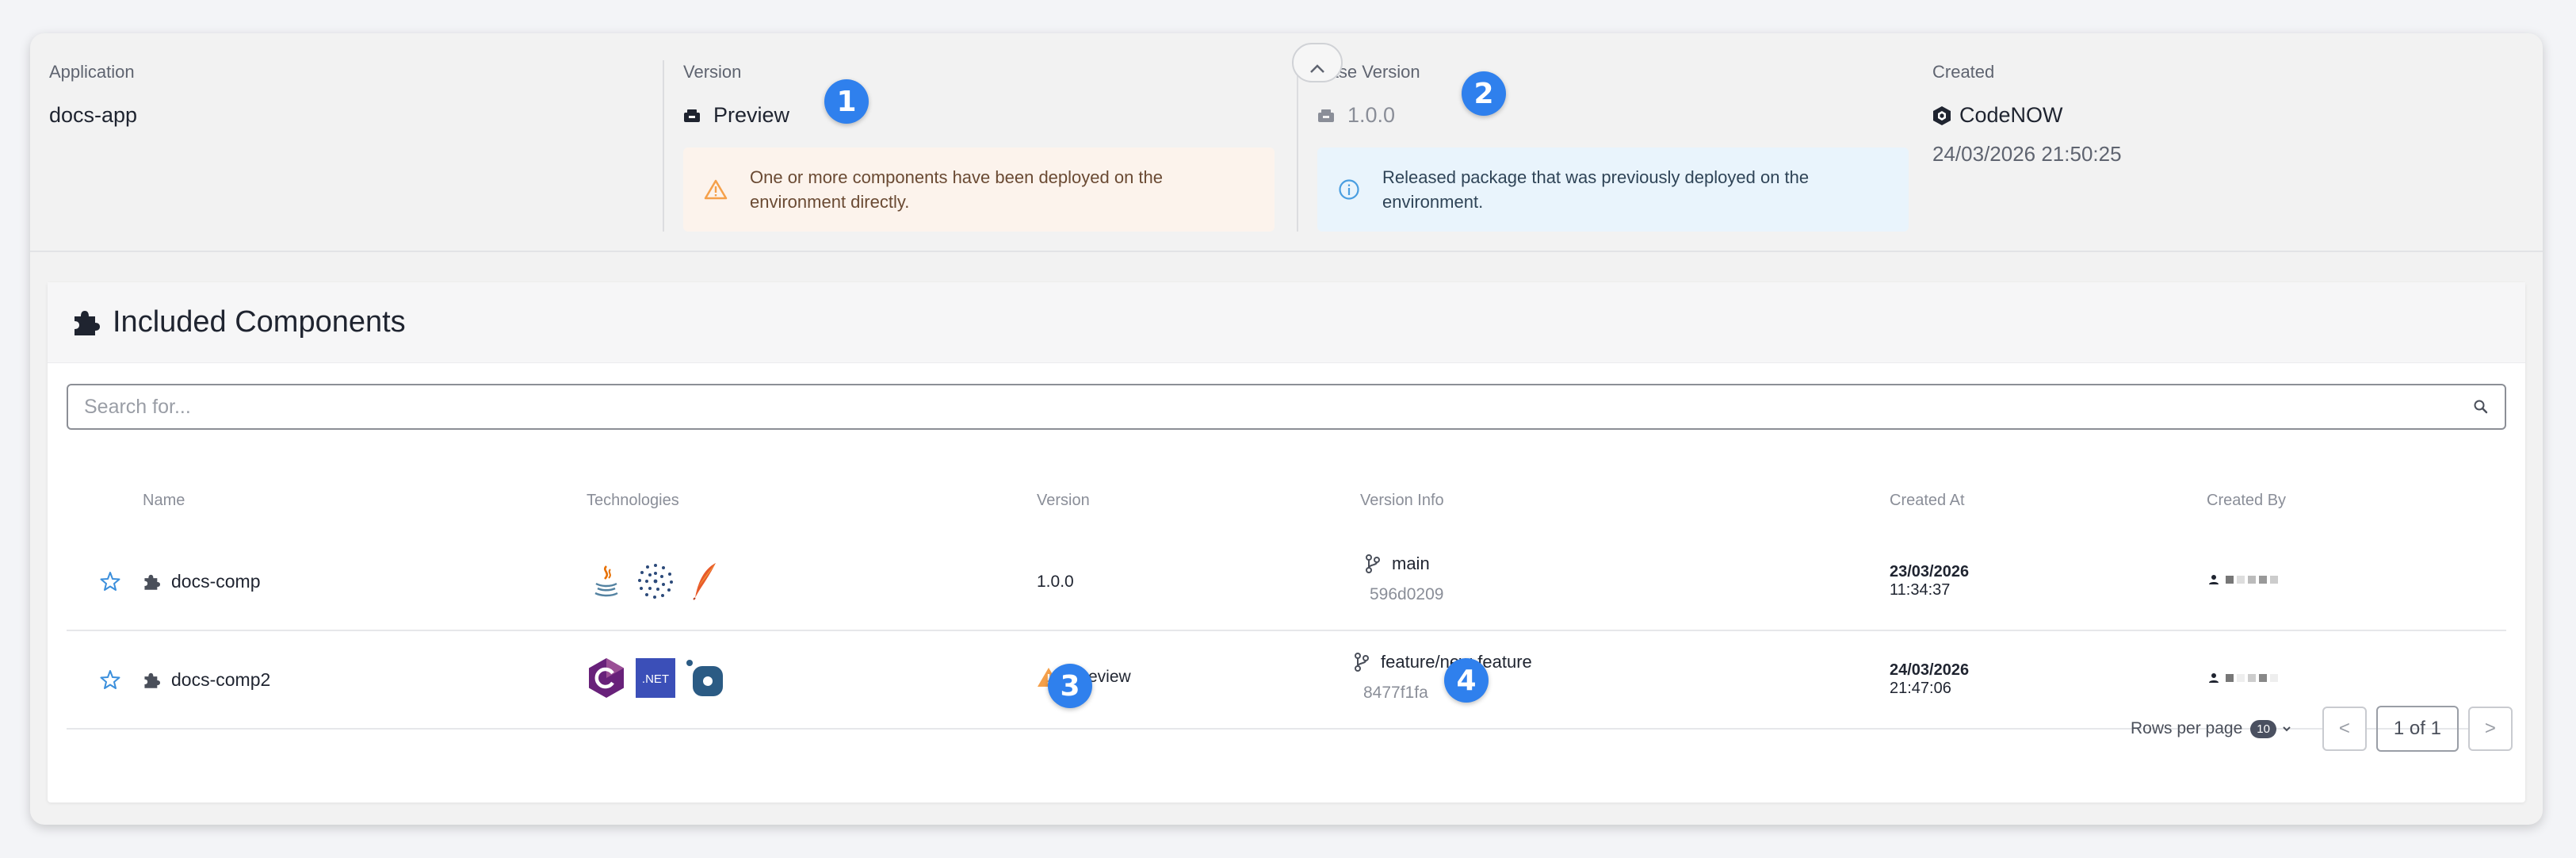 The height and width of the screenshot is (858, 2576). I want to click on component-name: docs-comp, so click(201, 582).